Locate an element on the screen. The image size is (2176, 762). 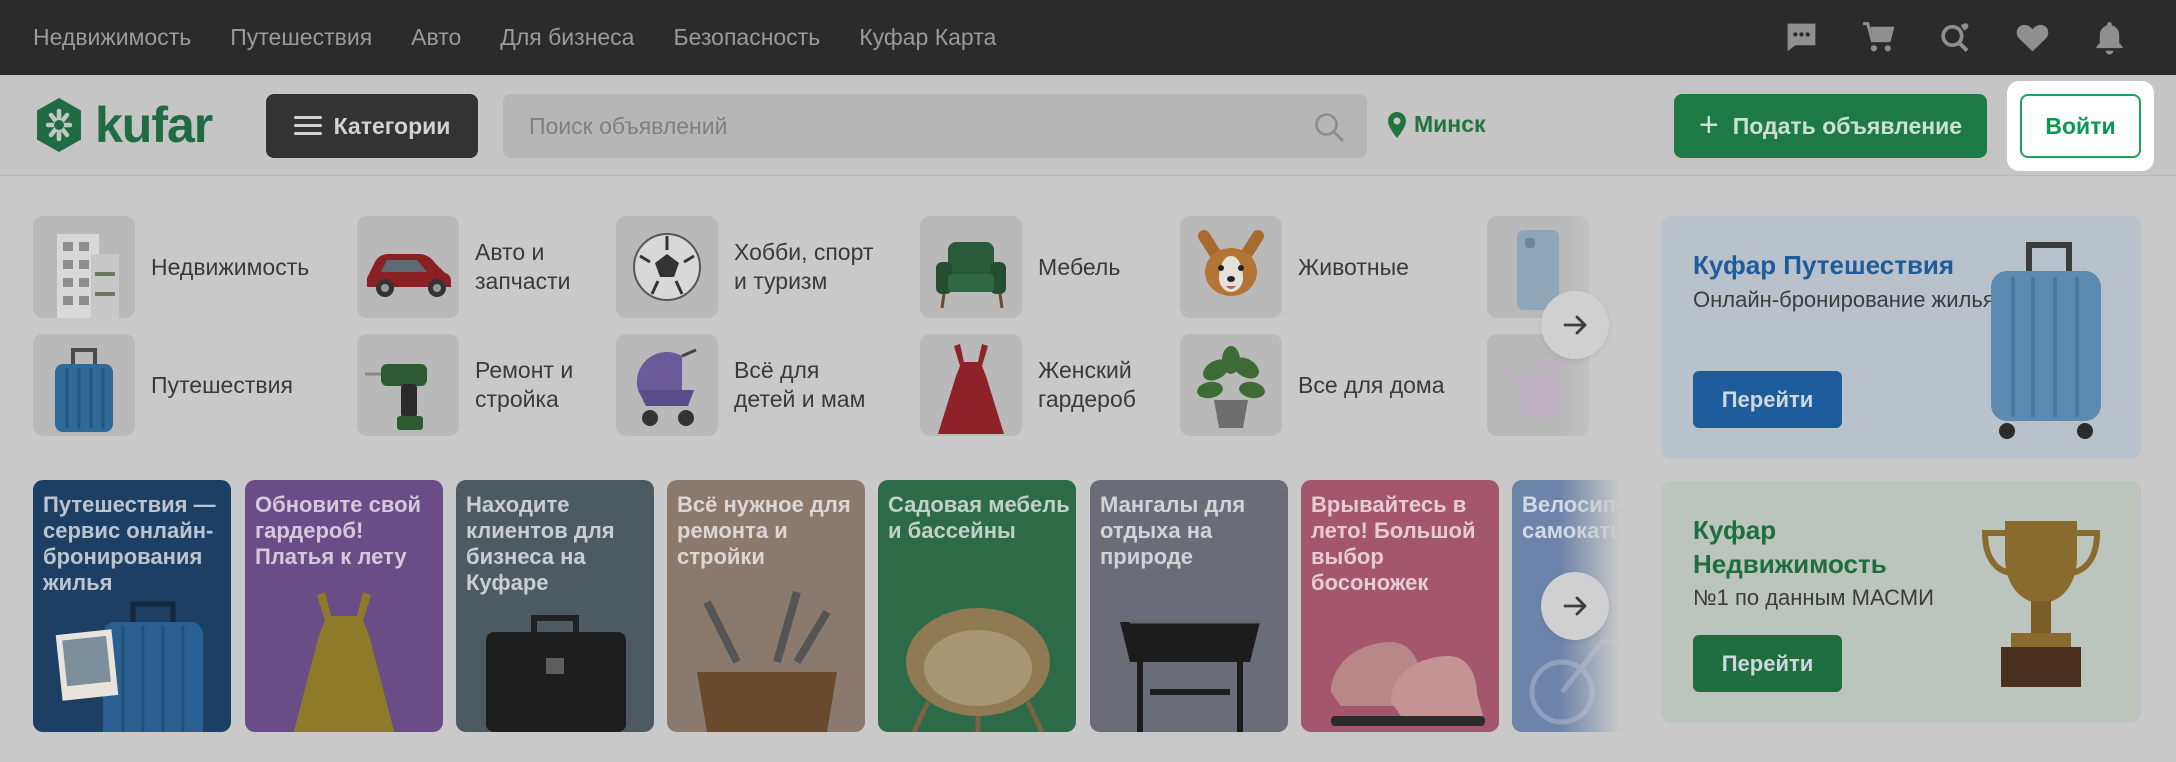
category-home: Все для дома is located at coordinates (1314, 385).